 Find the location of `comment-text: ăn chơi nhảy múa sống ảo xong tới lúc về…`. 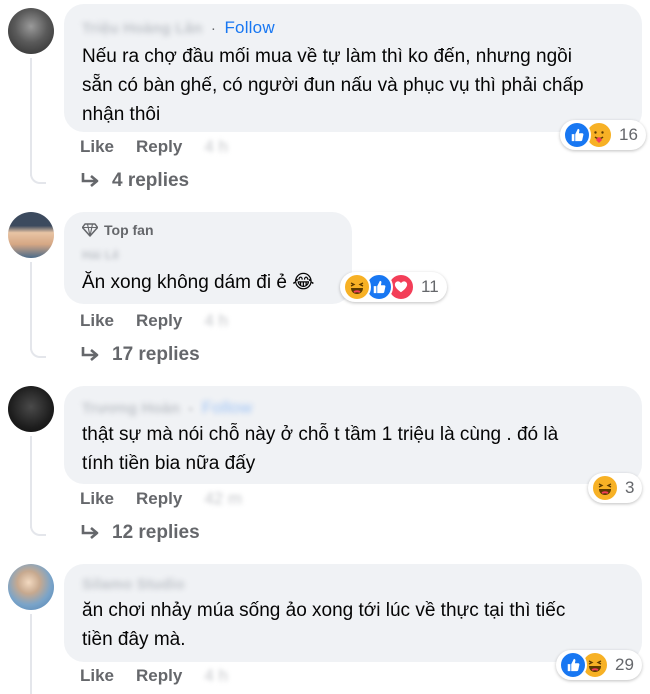

comment-text: ăn chơi nhảy múa sống ảo xong tới lúc về… is located at coordinates (323, 625).